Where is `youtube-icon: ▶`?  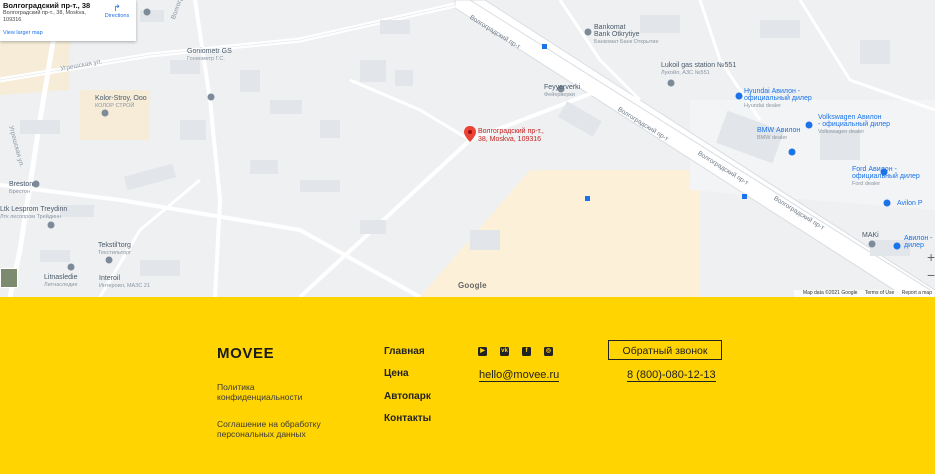
youtube-icon: ▶ is located at coordinates (482, 351).